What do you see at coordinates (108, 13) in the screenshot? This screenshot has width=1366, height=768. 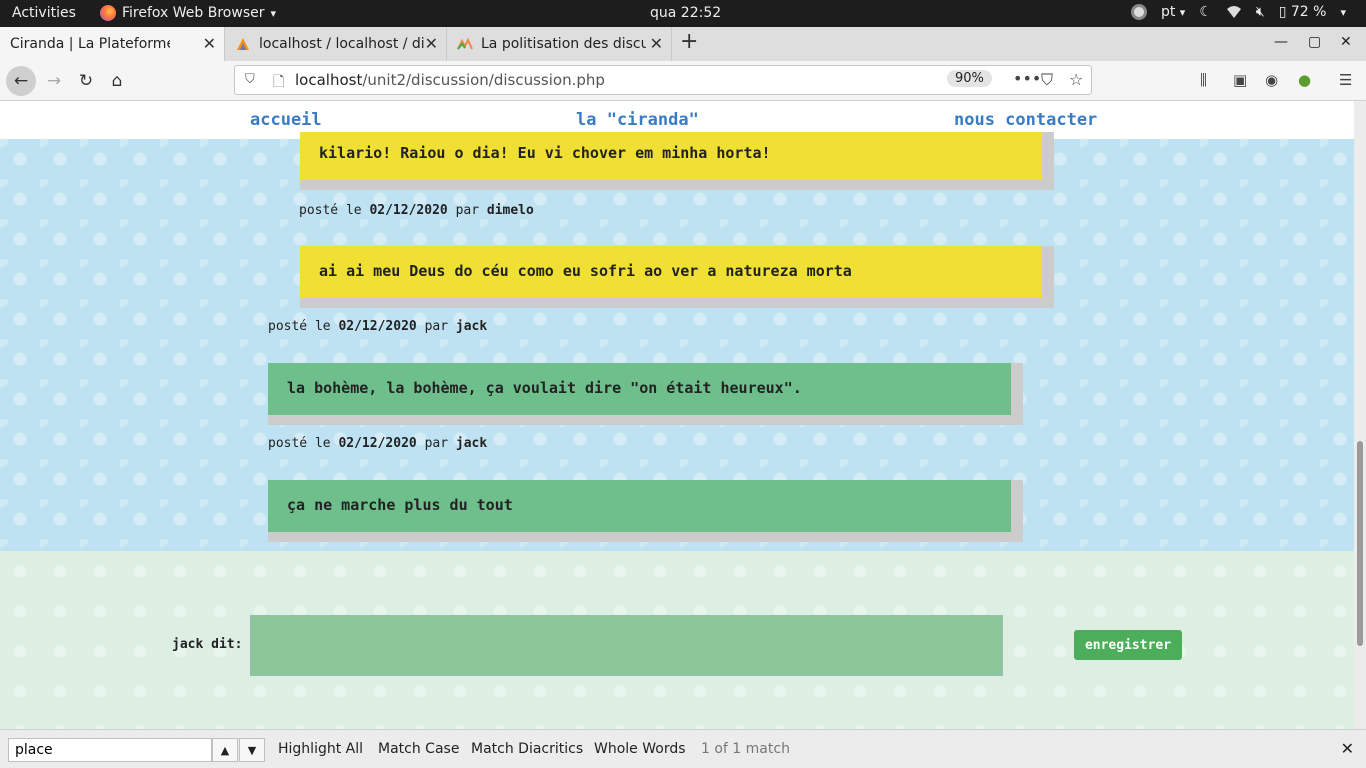 I see `firefox-icon` at bounding box center [108, 13].